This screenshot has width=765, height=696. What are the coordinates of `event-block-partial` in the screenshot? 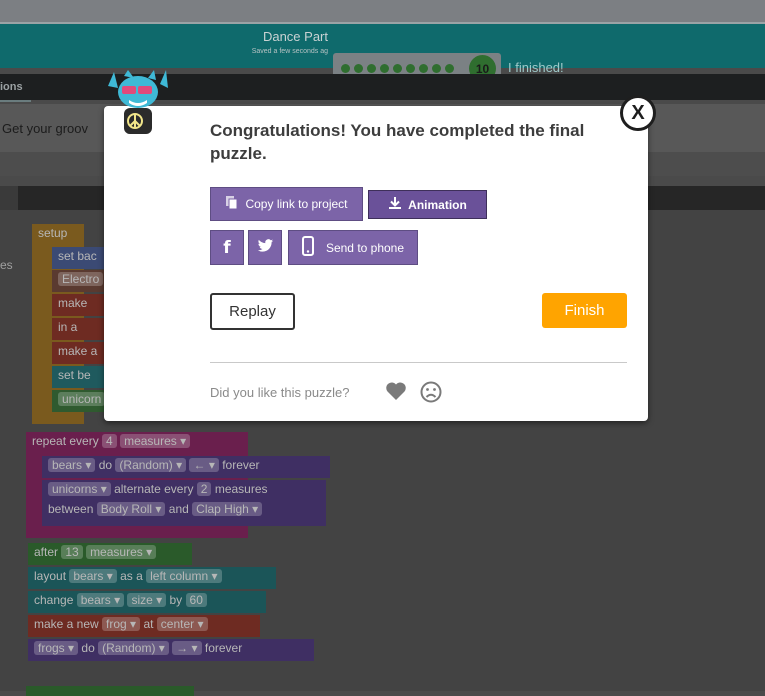 It's located at (110, 691).